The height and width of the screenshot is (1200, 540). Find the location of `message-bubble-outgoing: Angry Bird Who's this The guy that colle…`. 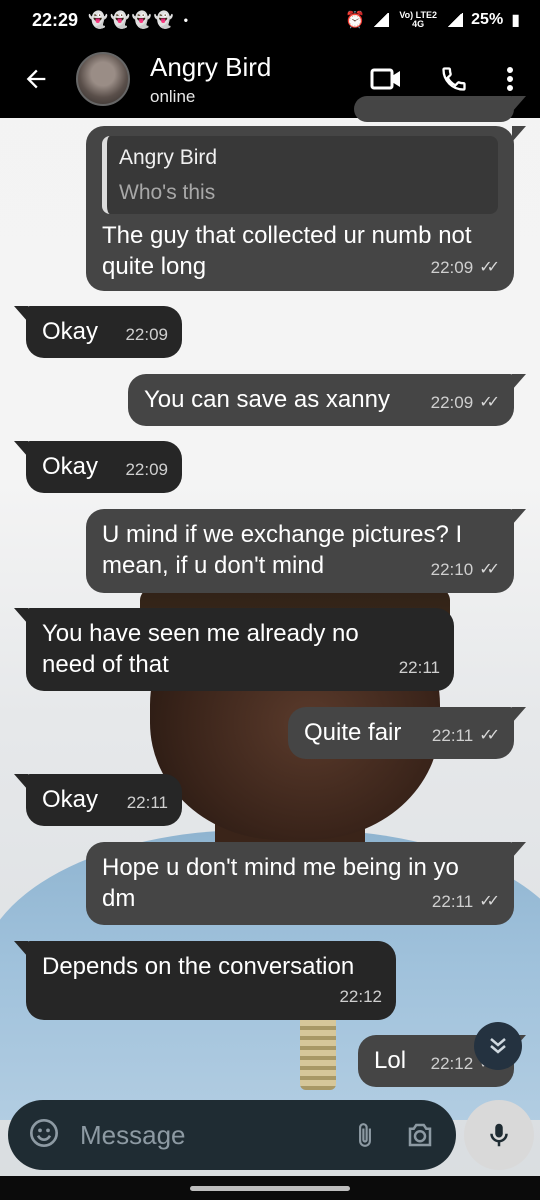

message-bubble-outgoing: Angry Bird Who's this The guy that colle… is located at coordinates (306, 208).